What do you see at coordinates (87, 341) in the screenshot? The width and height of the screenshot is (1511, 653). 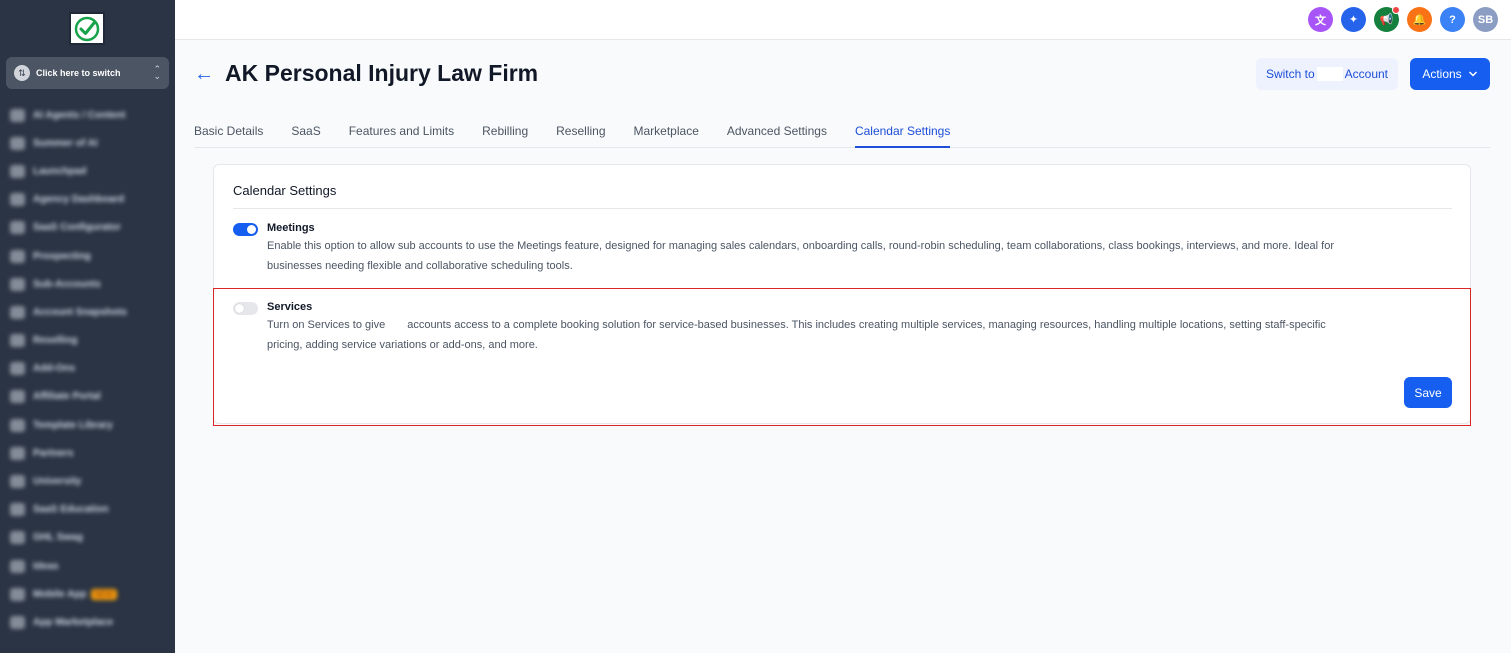 I see `sidebar-item: Reselling` at bounding box center [87, 341].